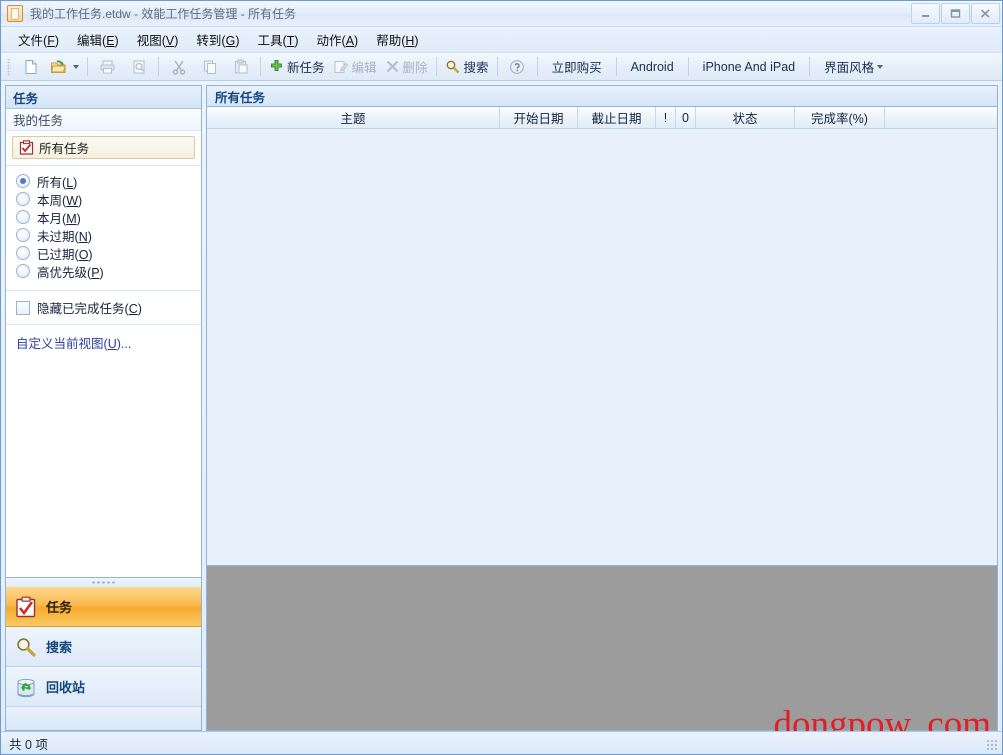 The height and width of the screenshot is (755, 1003). What do you see at coordinates (163, 14) in the screenshot?
I see `window-title: 我的工作任务.etdw - 效能工作任务管理 - 所有任务` at bounding box center [163, 14].